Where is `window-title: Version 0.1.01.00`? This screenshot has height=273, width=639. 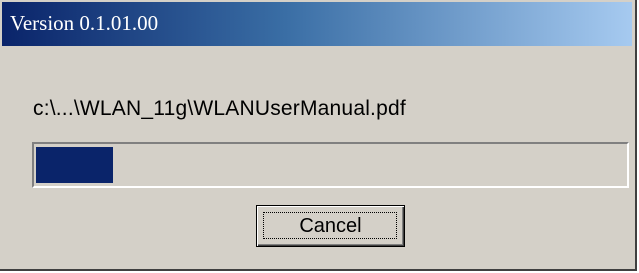 window-title: Version 0.1.01.00 is located at coordinates (84, 23).